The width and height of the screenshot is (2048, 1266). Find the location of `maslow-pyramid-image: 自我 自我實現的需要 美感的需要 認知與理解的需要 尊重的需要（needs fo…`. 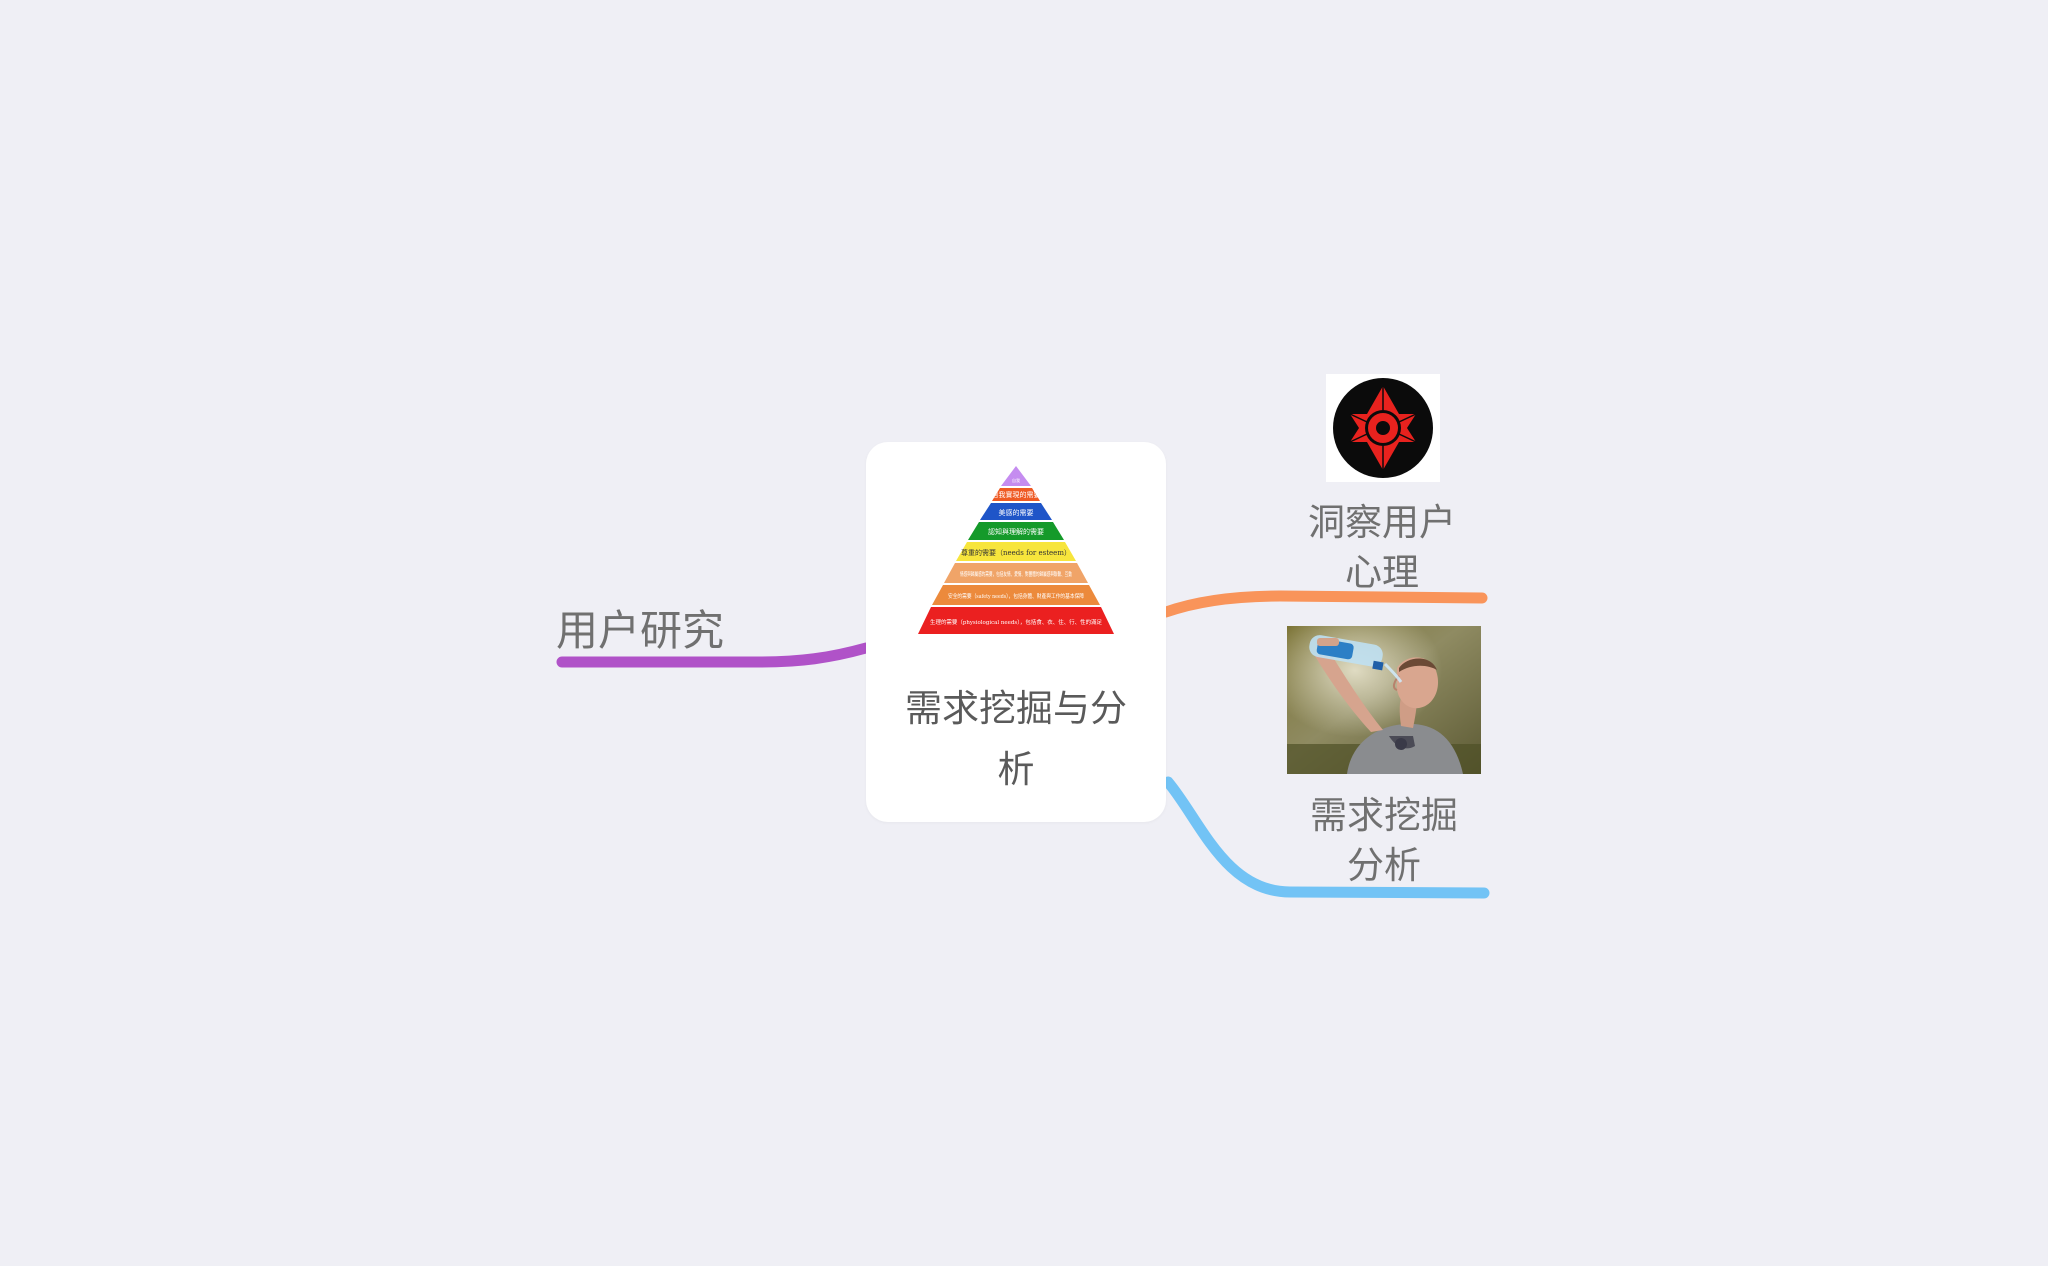

maslow-pyramid-image: 自我 自我實現的需要 美感的需要 認知與理解的需要 尊重的需要（needs fo… is located at coordinates (1016, 550).